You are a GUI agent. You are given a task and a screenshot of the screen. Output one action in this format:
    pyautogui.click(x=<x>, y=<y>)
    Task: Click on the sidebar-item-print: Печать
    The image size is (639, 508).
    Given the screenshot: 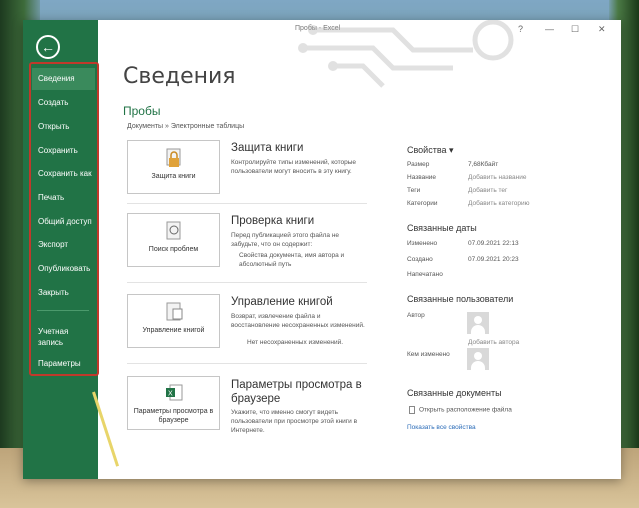 What is the action you would take?
    pyautogui.click(x=63, y=198)
    